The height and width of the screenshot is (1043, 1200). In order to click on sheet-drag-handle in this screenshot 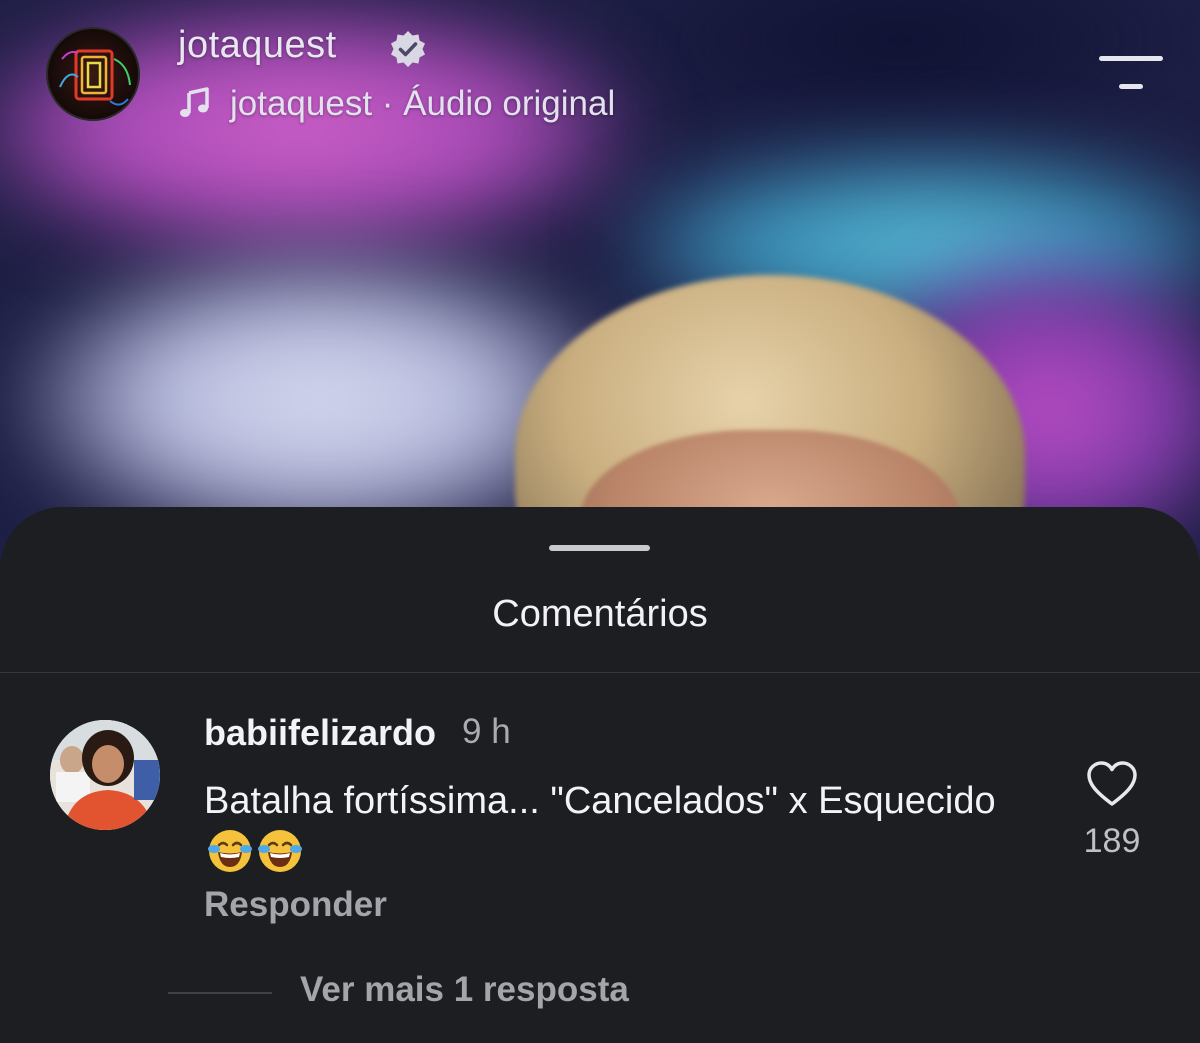, I will do `click(599, 548)`.